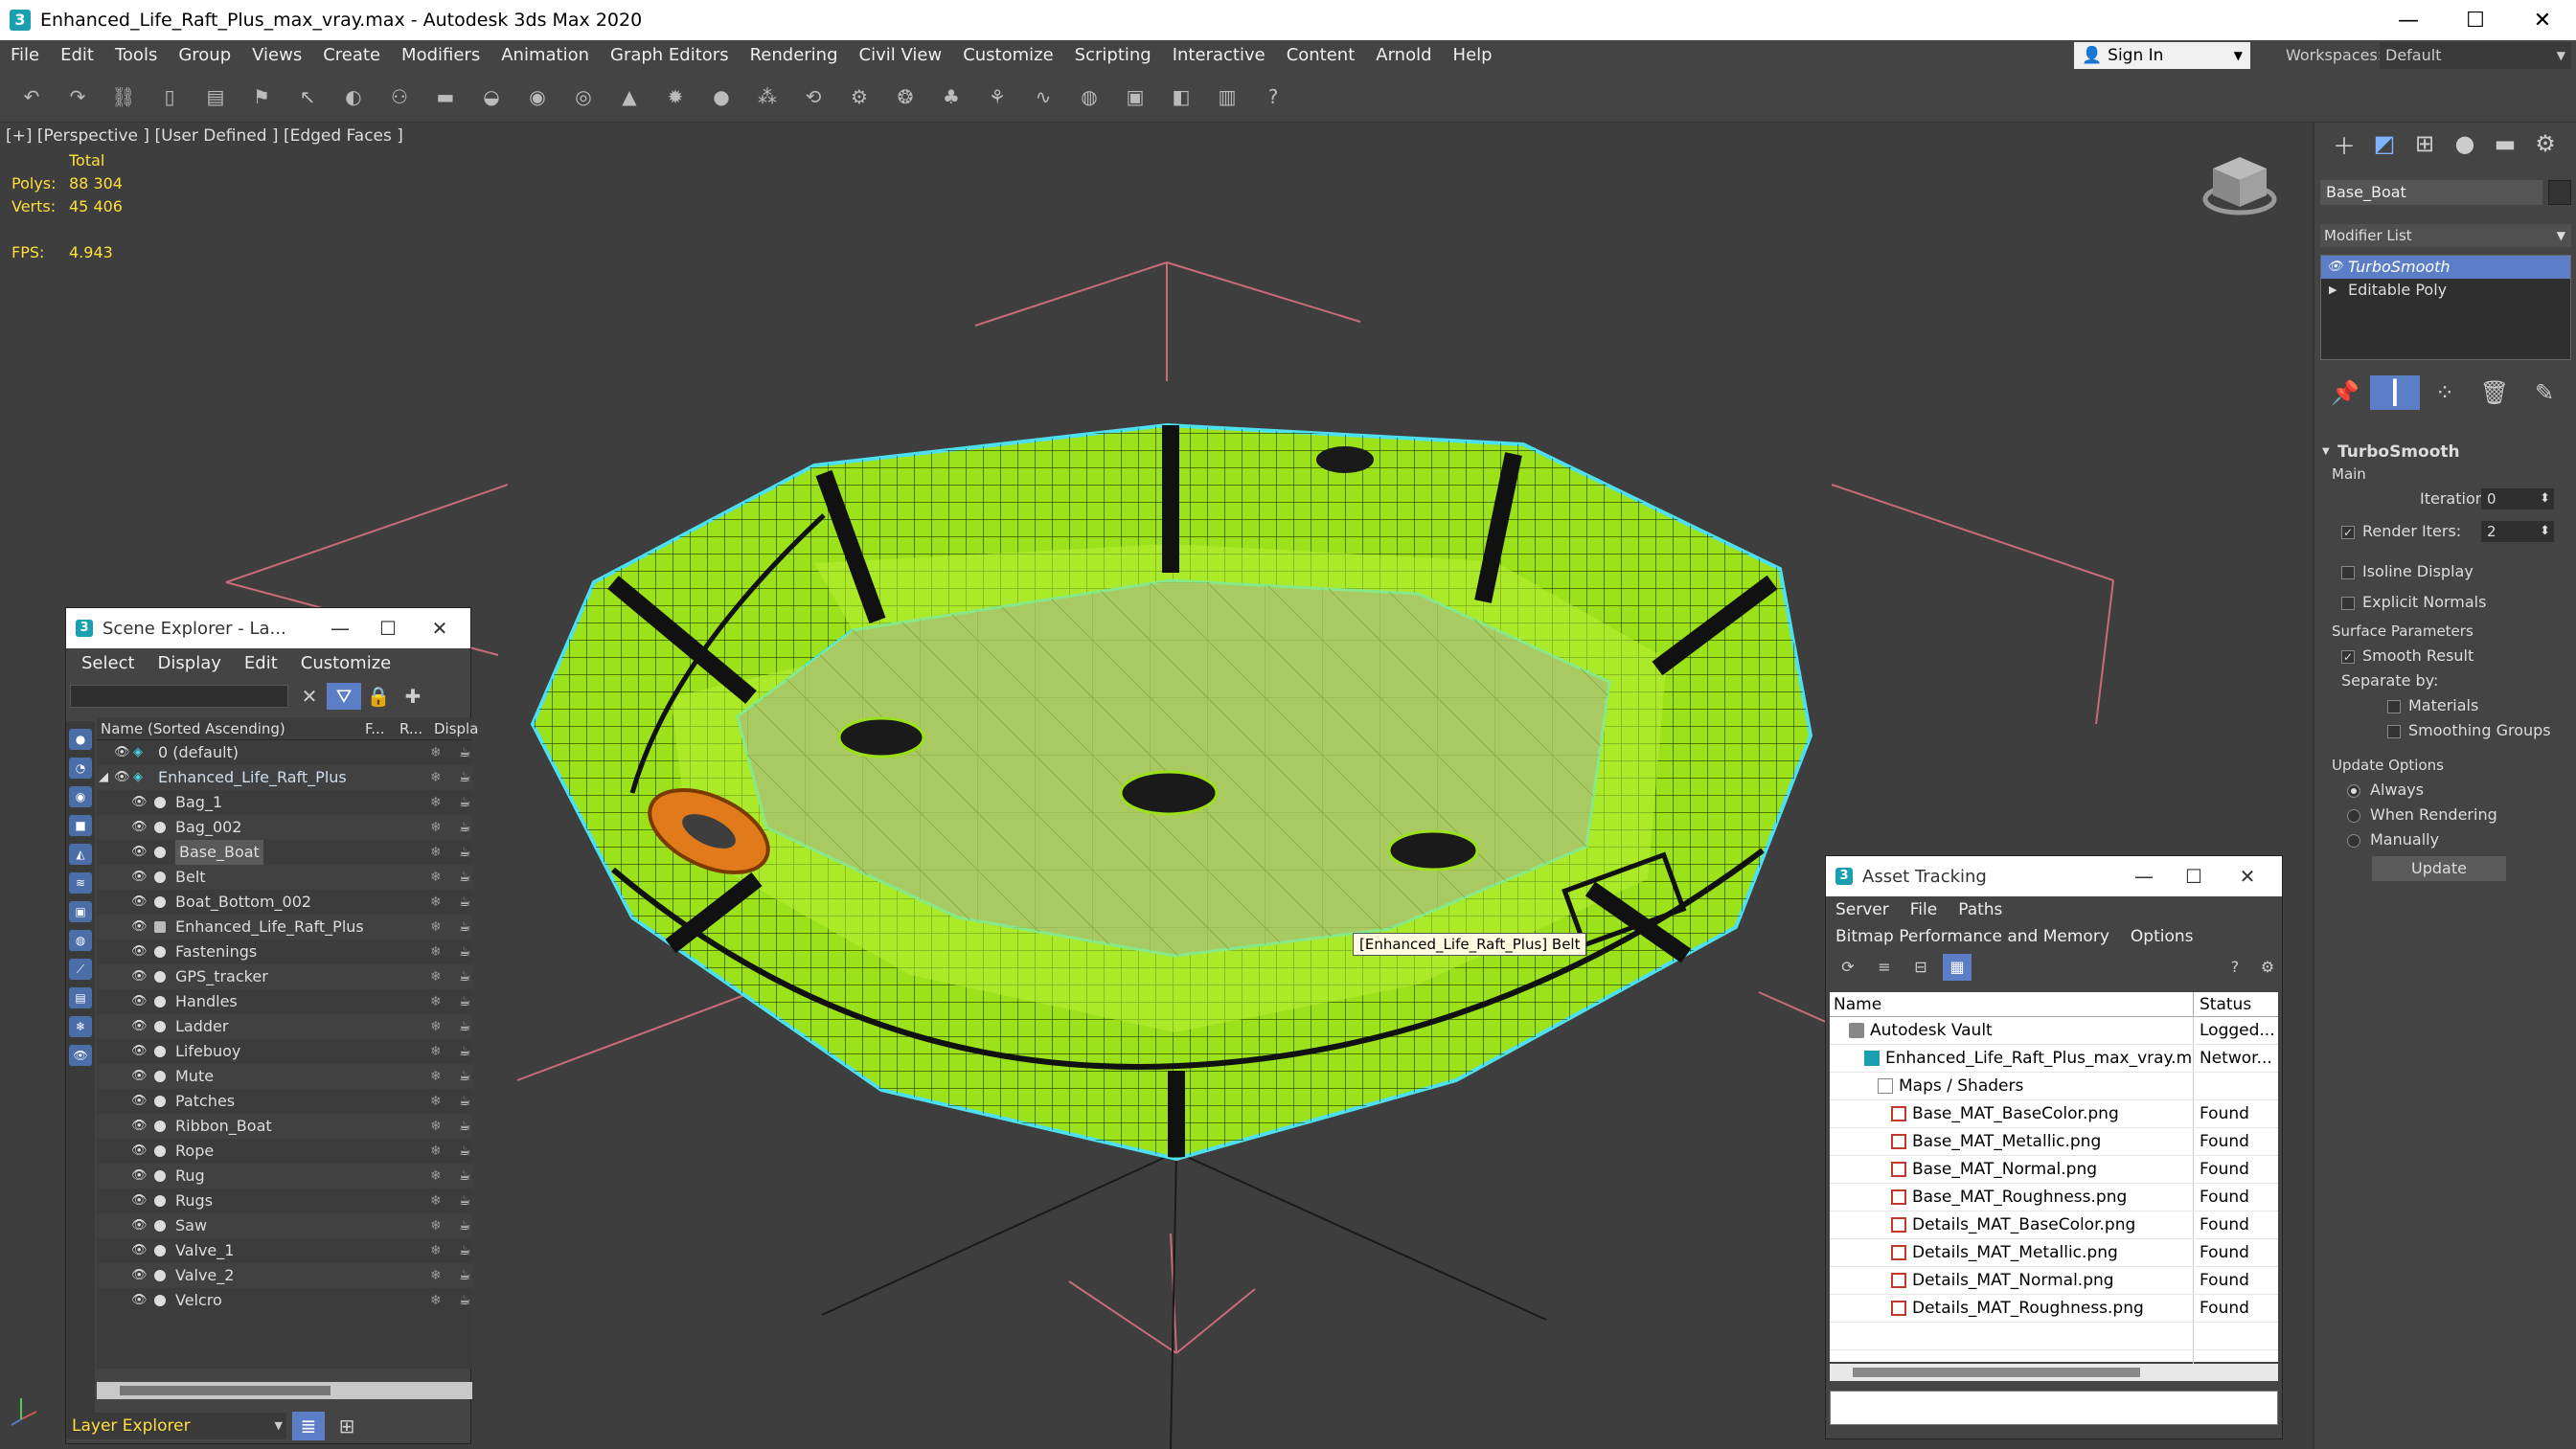  What do you see at coordinates (2144, 876) in the screenshot?
I see `minimize-button: —` at bounding box center [2144, 876].